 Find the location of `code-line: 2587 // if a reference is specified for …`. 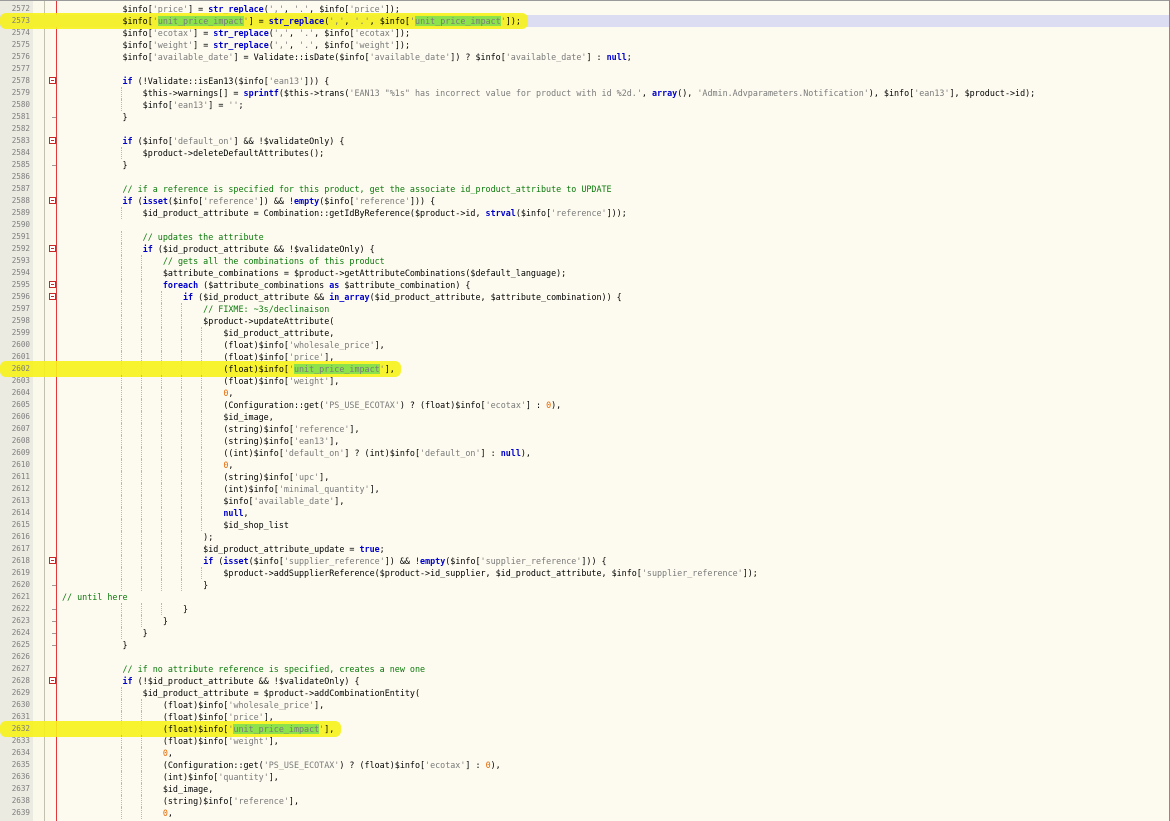

code-line: 2587 // if a reference is specified for … is located at coordinates (585, 189).